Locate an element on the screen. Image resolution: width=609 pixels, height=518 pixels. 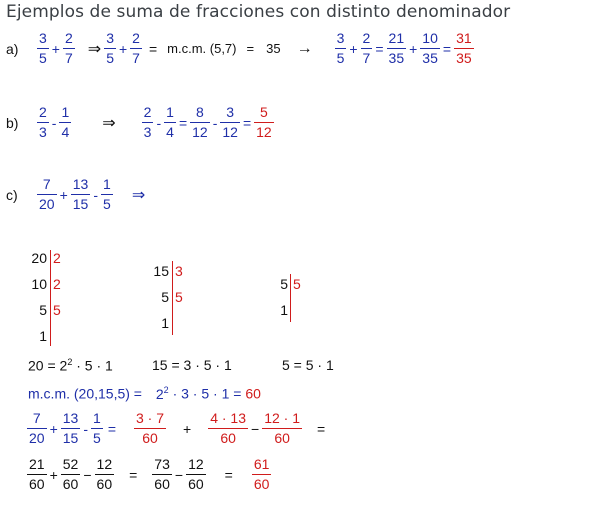
dividend: 10 is located at coordinates (39, 284).